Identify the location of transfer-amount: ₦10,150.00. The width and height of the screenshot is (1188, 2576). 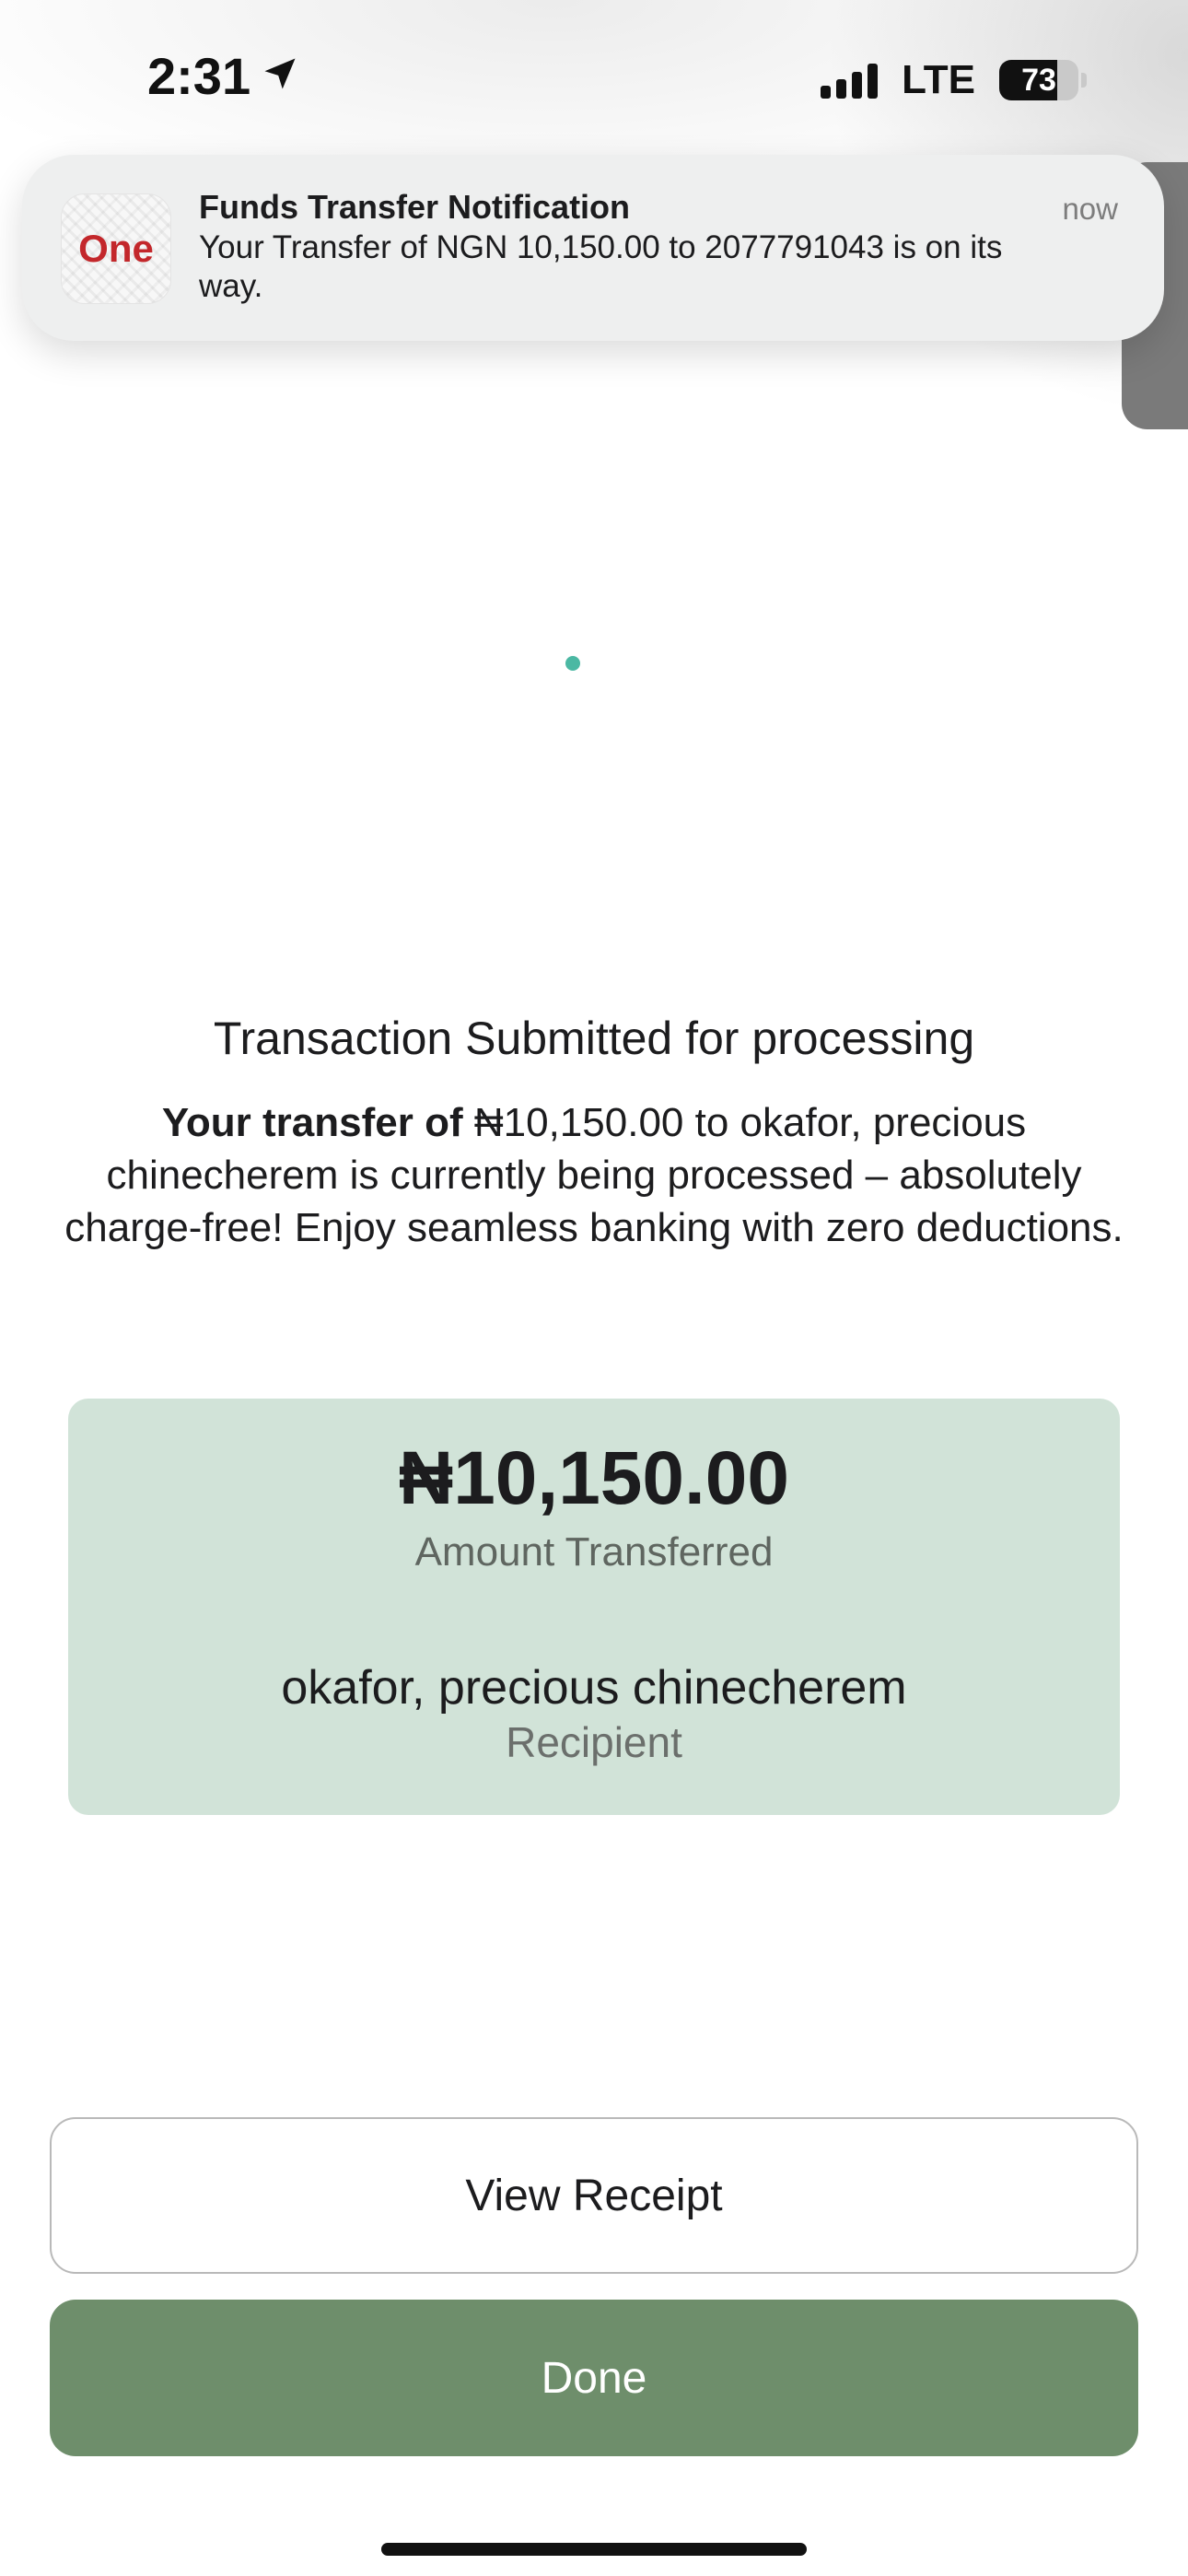
(593, 1478).